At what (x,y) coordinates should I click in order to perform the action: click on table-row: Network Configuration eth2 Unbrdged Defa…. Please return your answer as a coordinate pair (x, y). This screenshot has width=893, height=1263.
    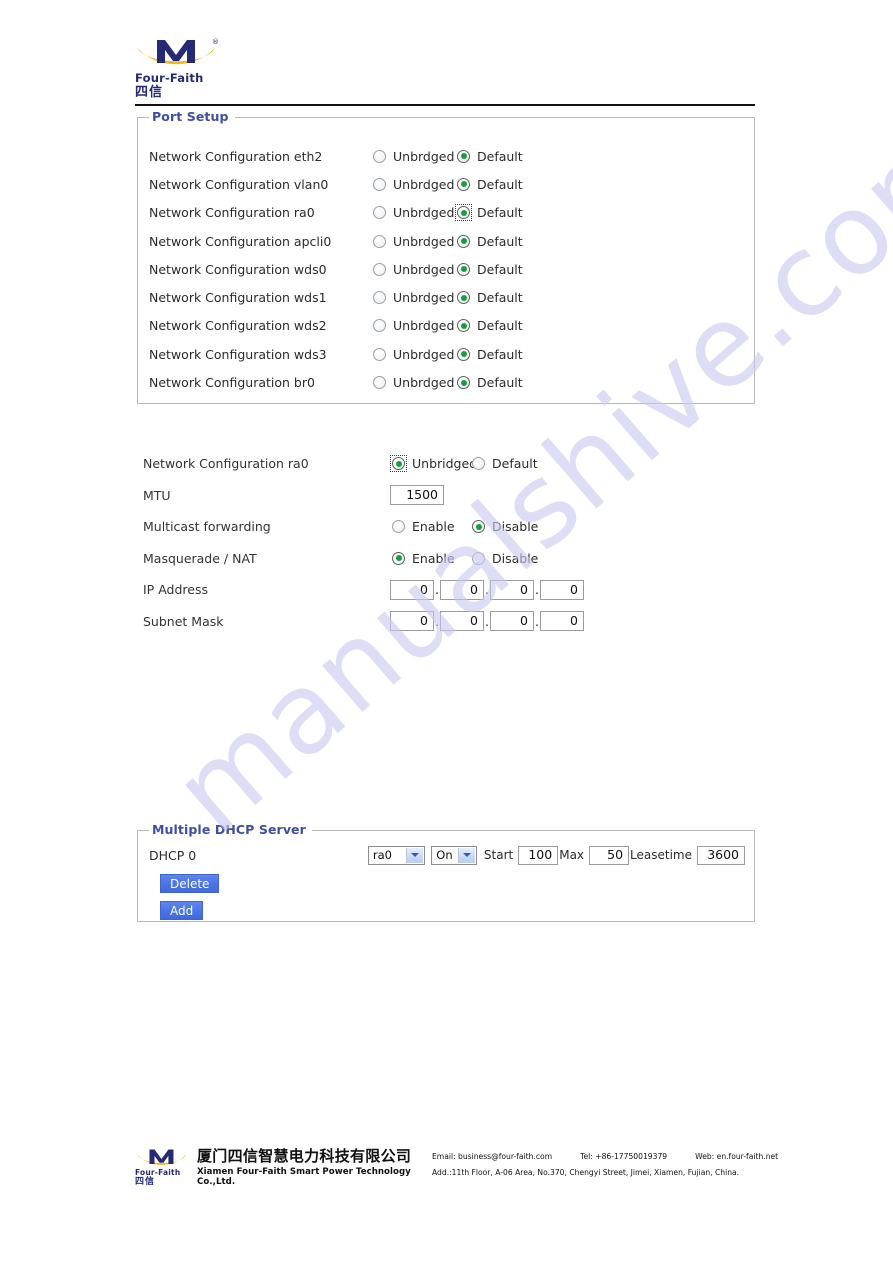
    Looking at the image, I should click on (449, 156).